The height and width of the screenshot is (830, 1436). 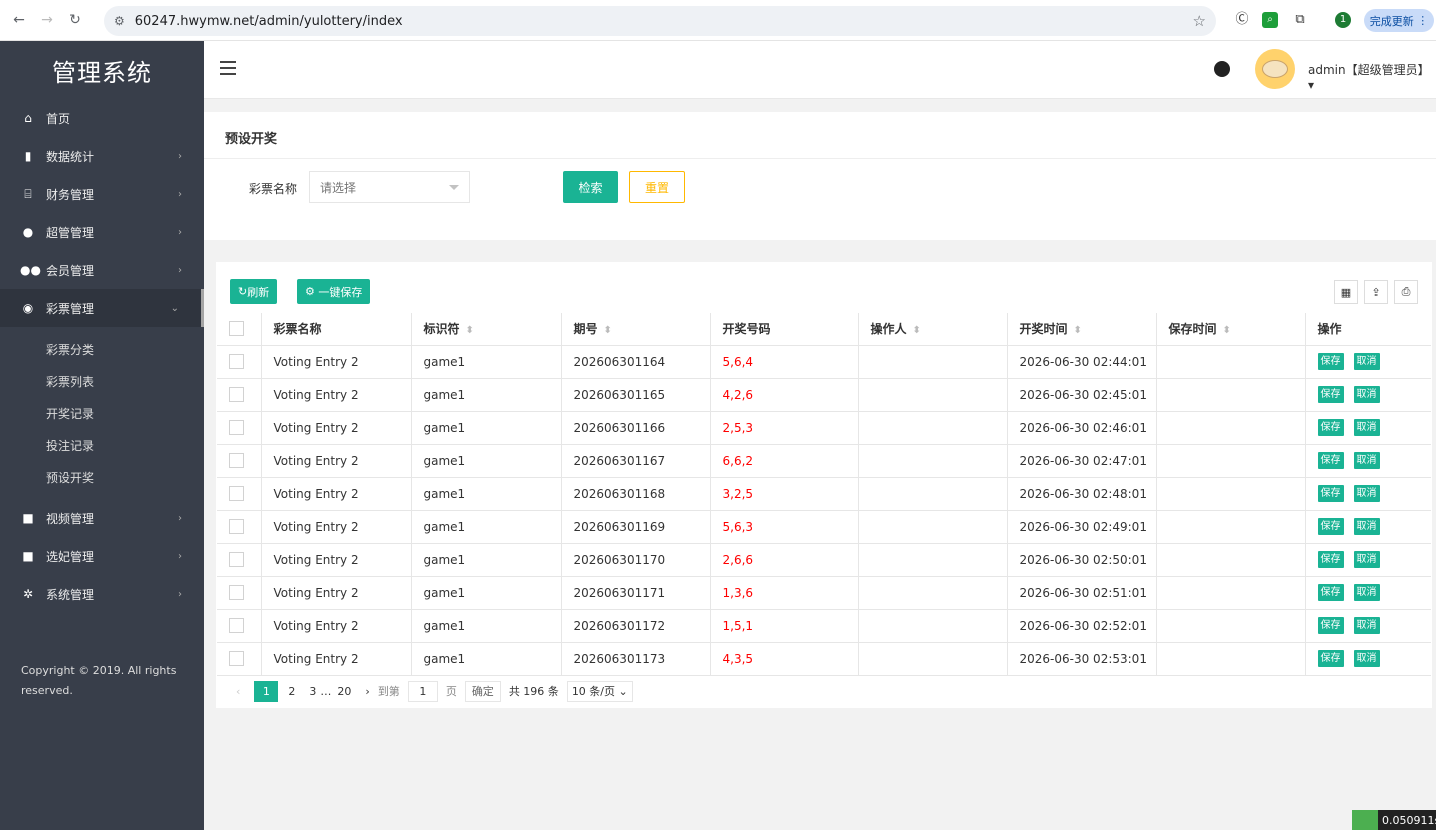 I want to click on export-icon: ⇪, so click(x=1376, y=292).